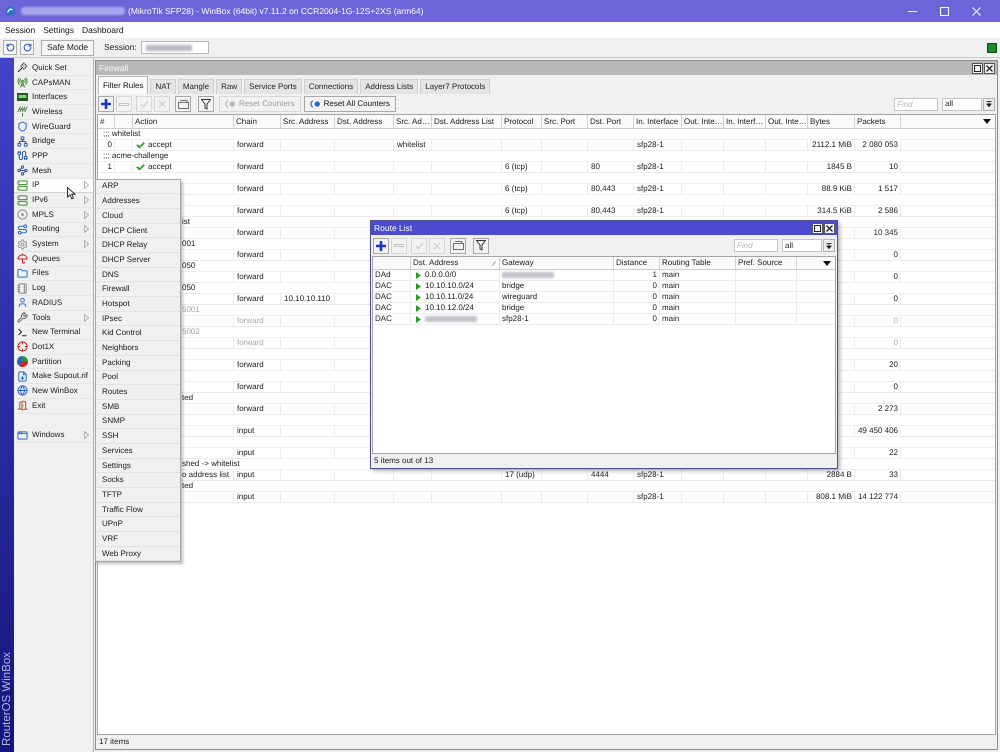 Image resolution: width=1000 pixels, height=752 pixels. I want to click on column-header: Bytes, so click(831, 121).